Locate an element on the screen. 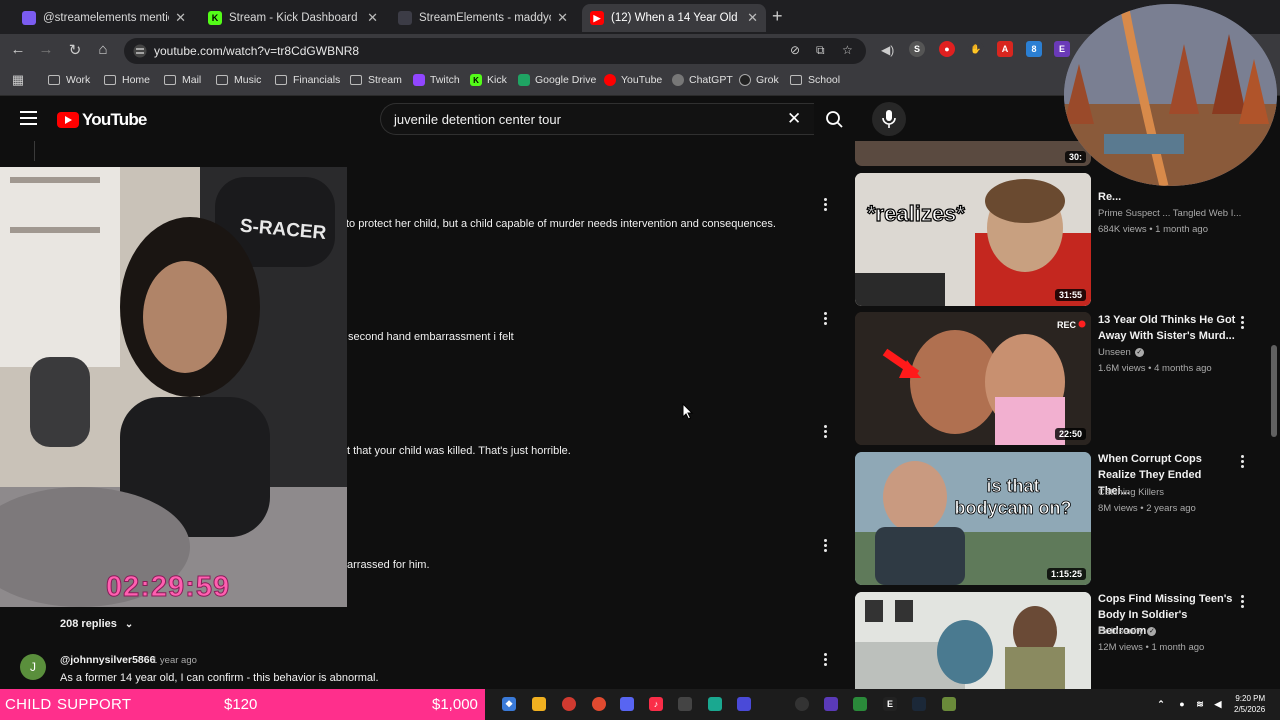 The width and height of the screenshot is (1280, 720). browser-tab-youtube-active: ▶ (12) When a 14 Year Old Killer T ✕ is located at coordinates (674, 18).